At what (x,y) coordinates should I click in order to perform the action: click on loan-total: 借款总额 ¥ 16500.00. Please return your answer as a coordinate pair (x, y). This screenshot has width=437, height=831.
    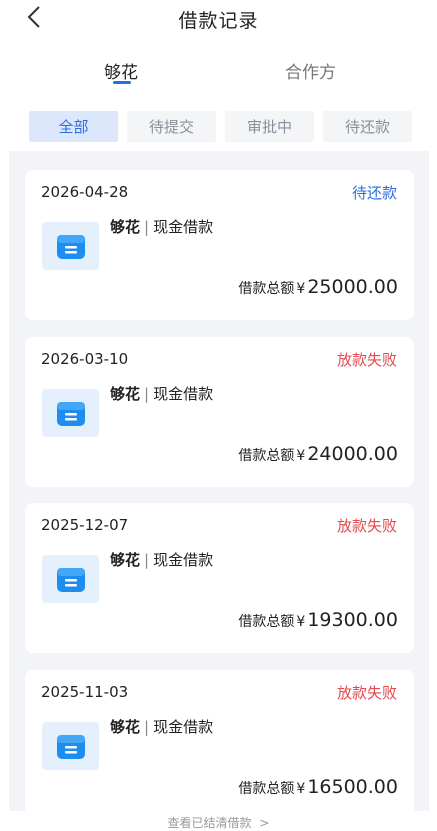
    Looking at the image, I should click on (318, 787).